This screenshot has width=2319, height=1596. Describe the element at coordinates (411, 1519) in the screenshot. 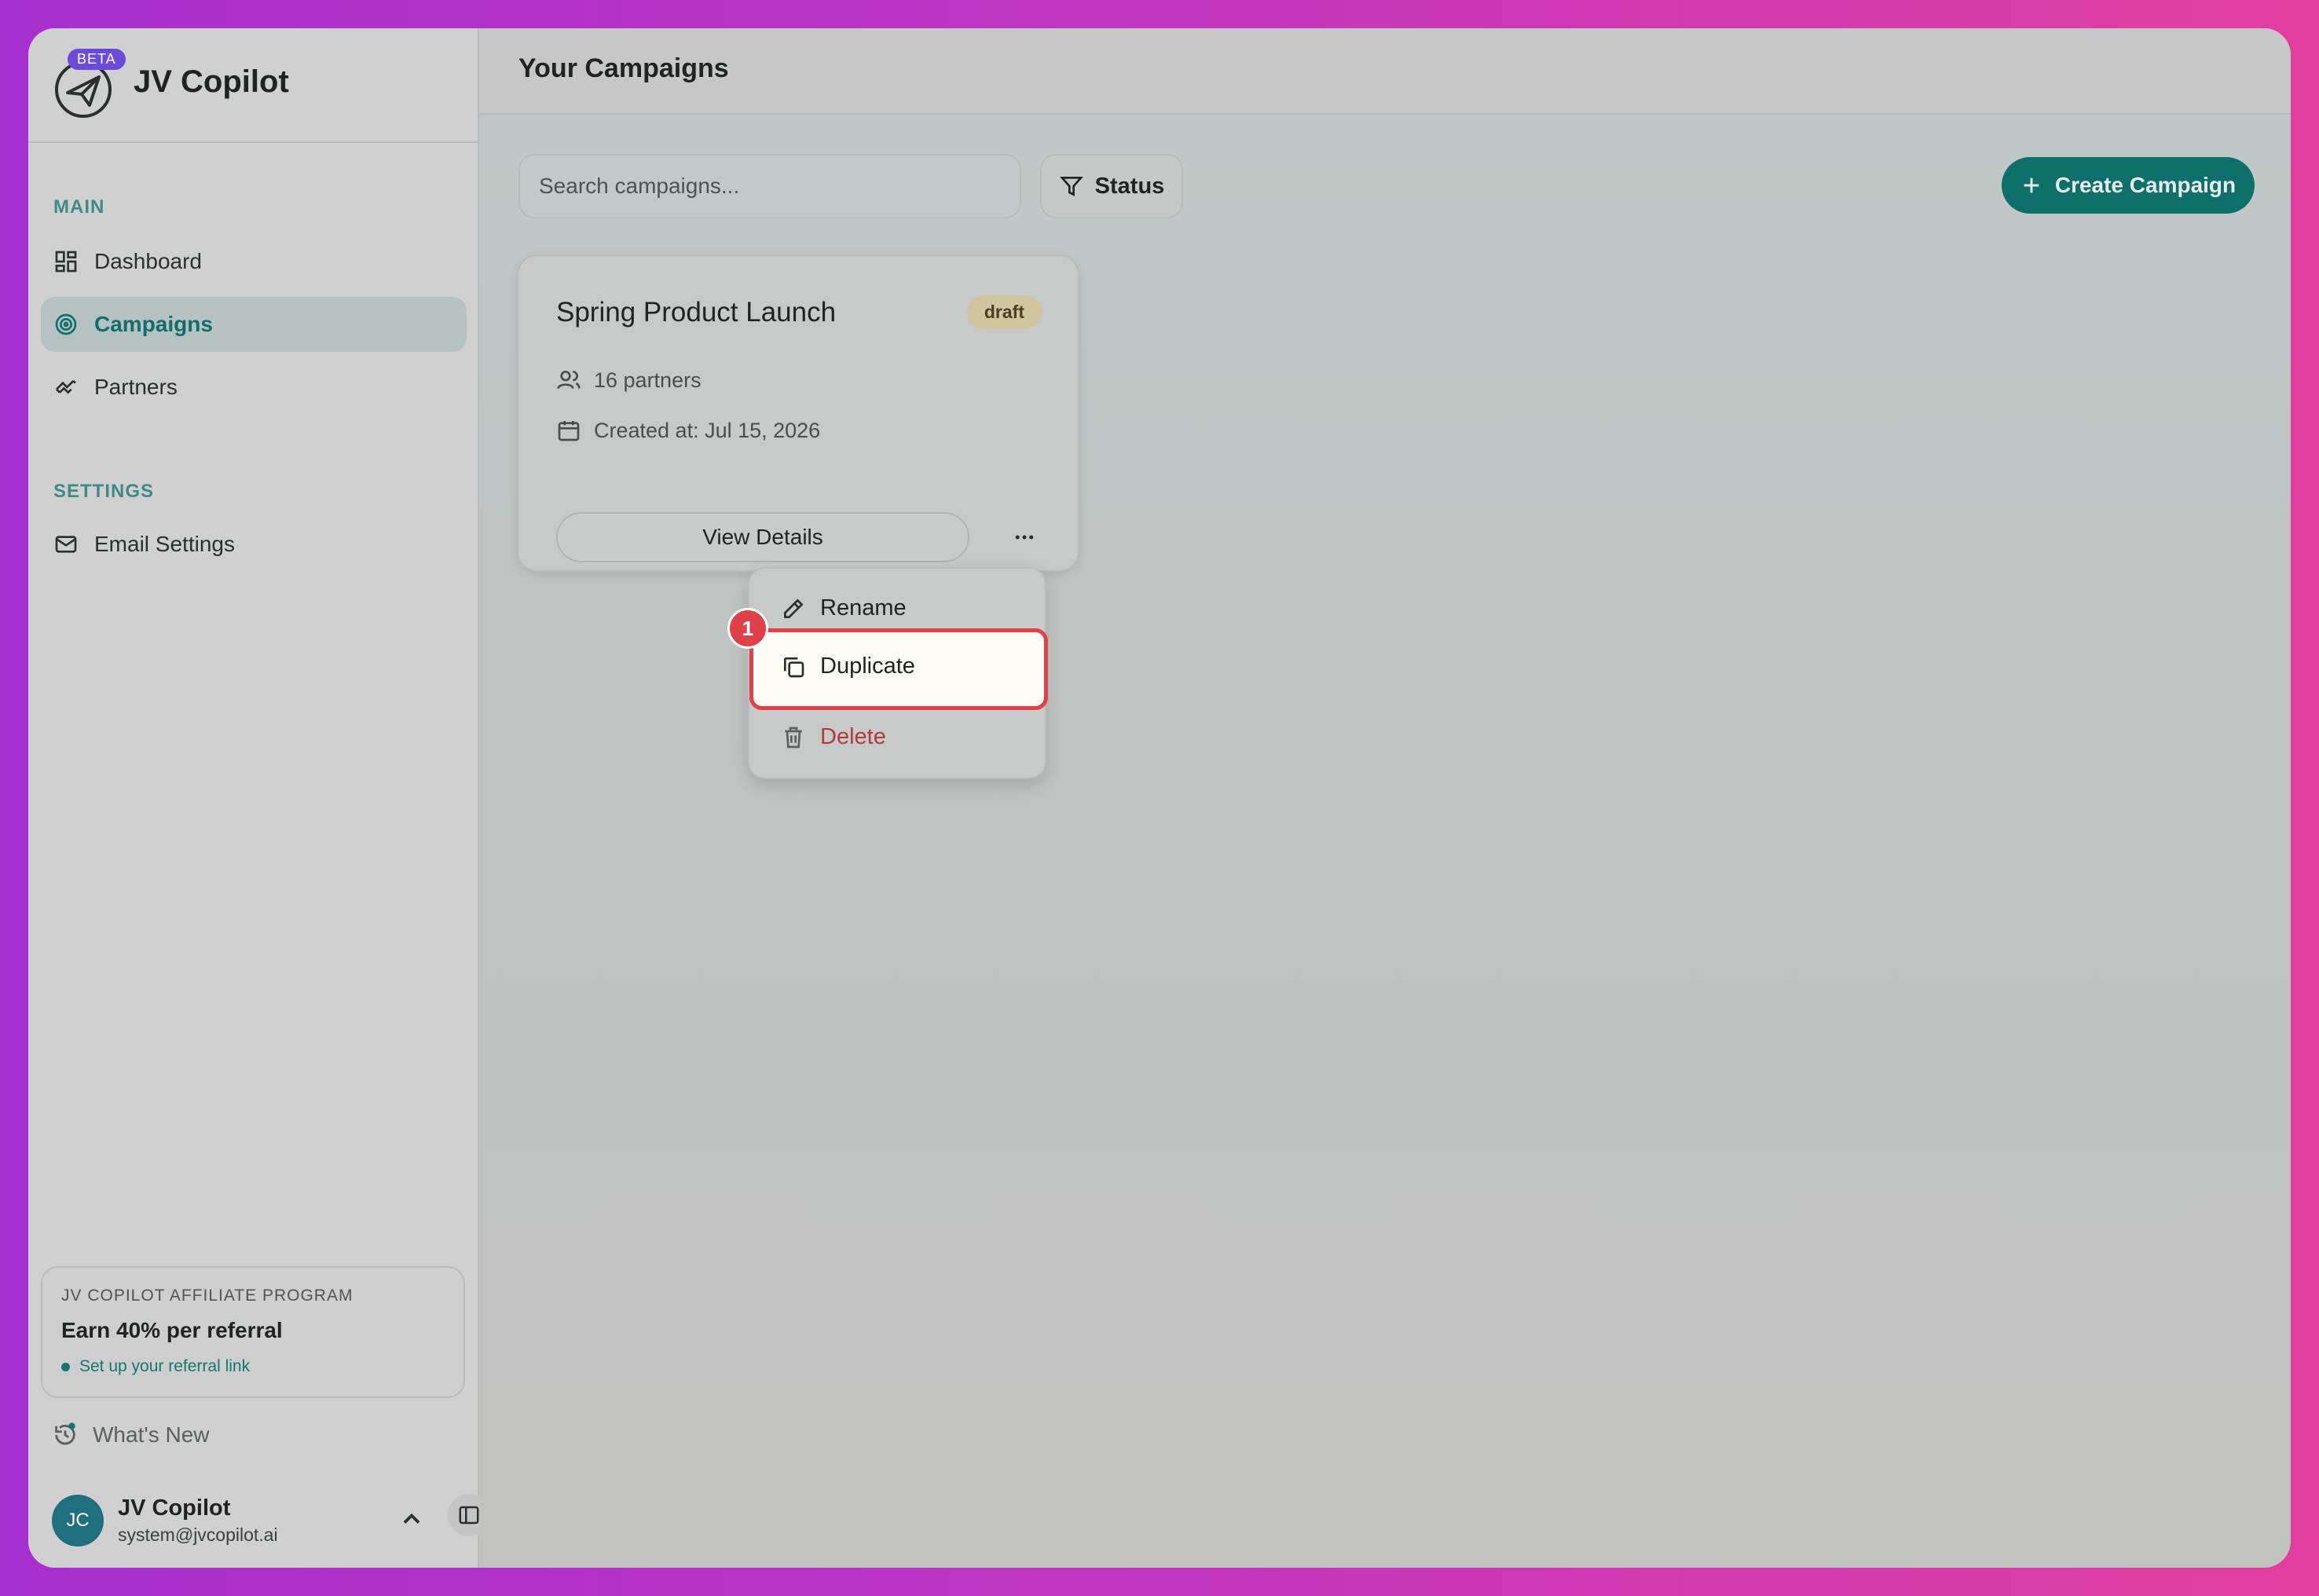

I see `chevron-up-icon` at that location.